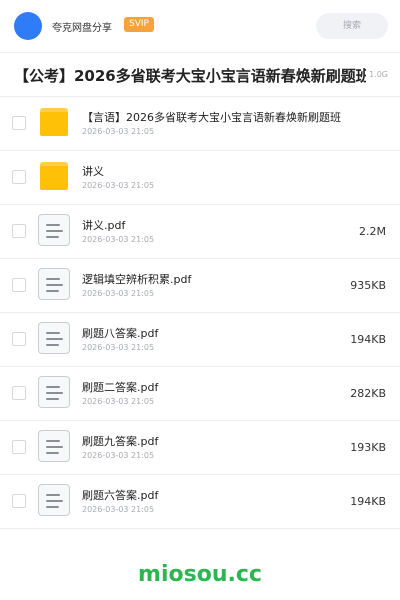 This screenshot has width=400, height=600. I want to click on share-title-bar: 【公考】2026多省联考大宝小宝言语新春焕新刷题班 1.0G, so click(200, 74).